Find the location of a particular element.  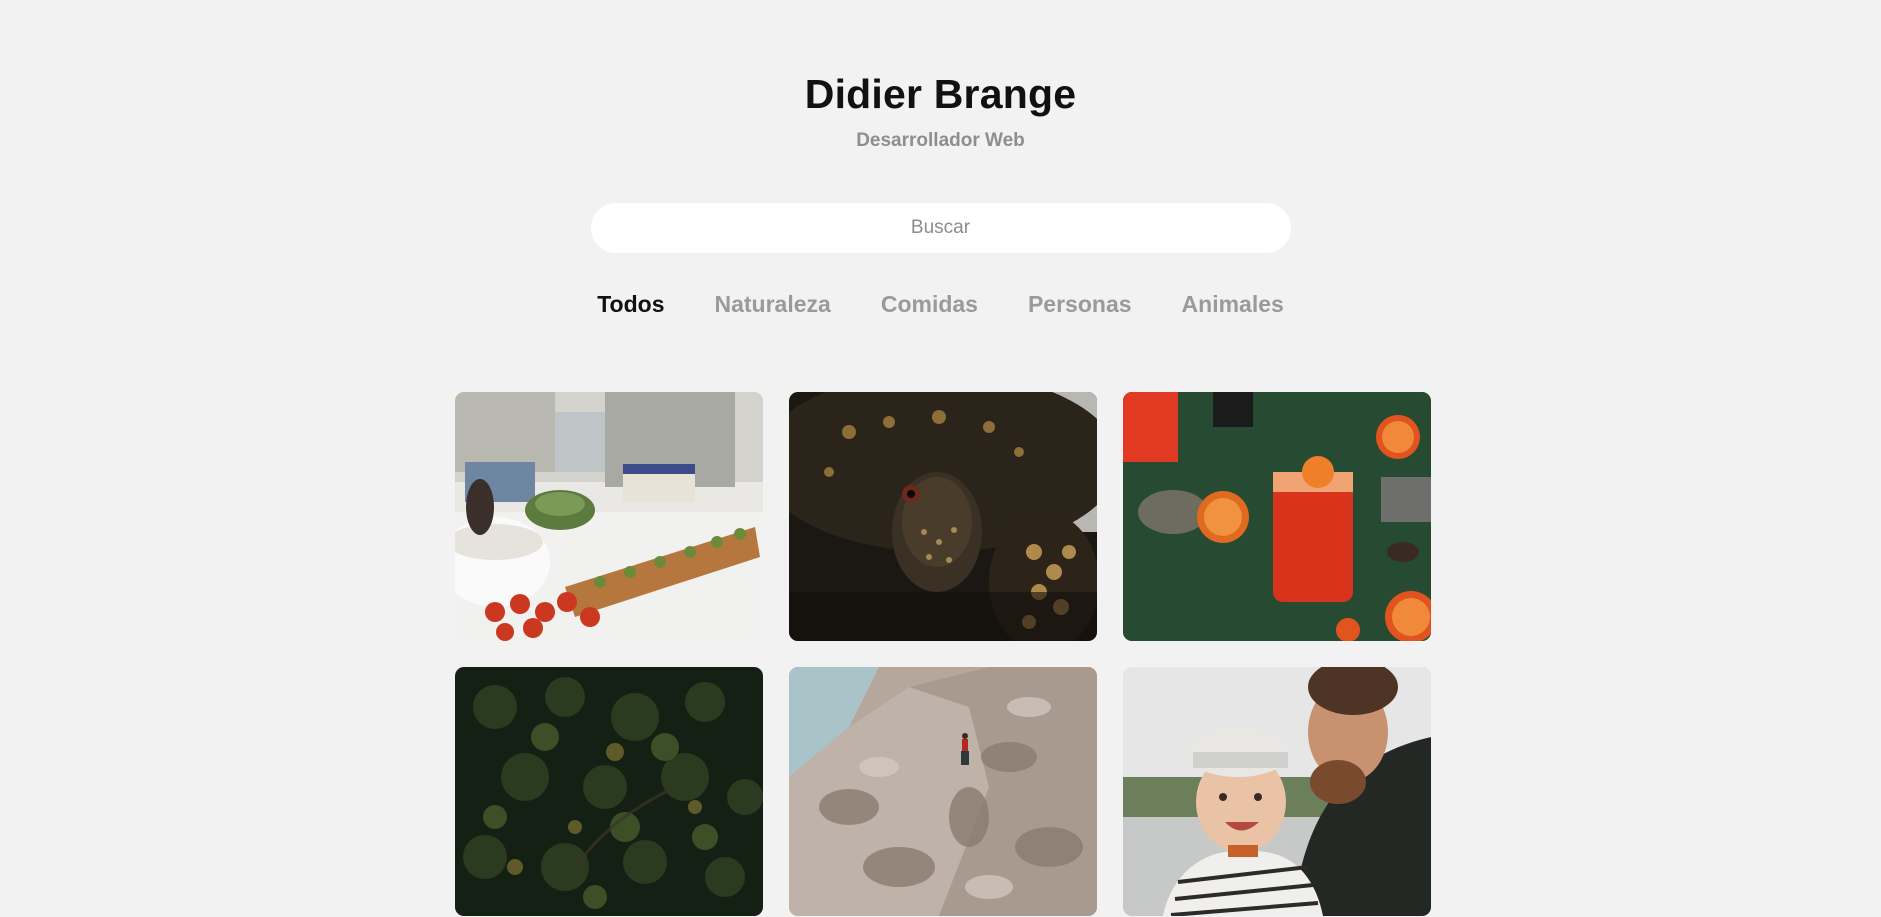

cocktail-image is located at coordinates (1277, 516).